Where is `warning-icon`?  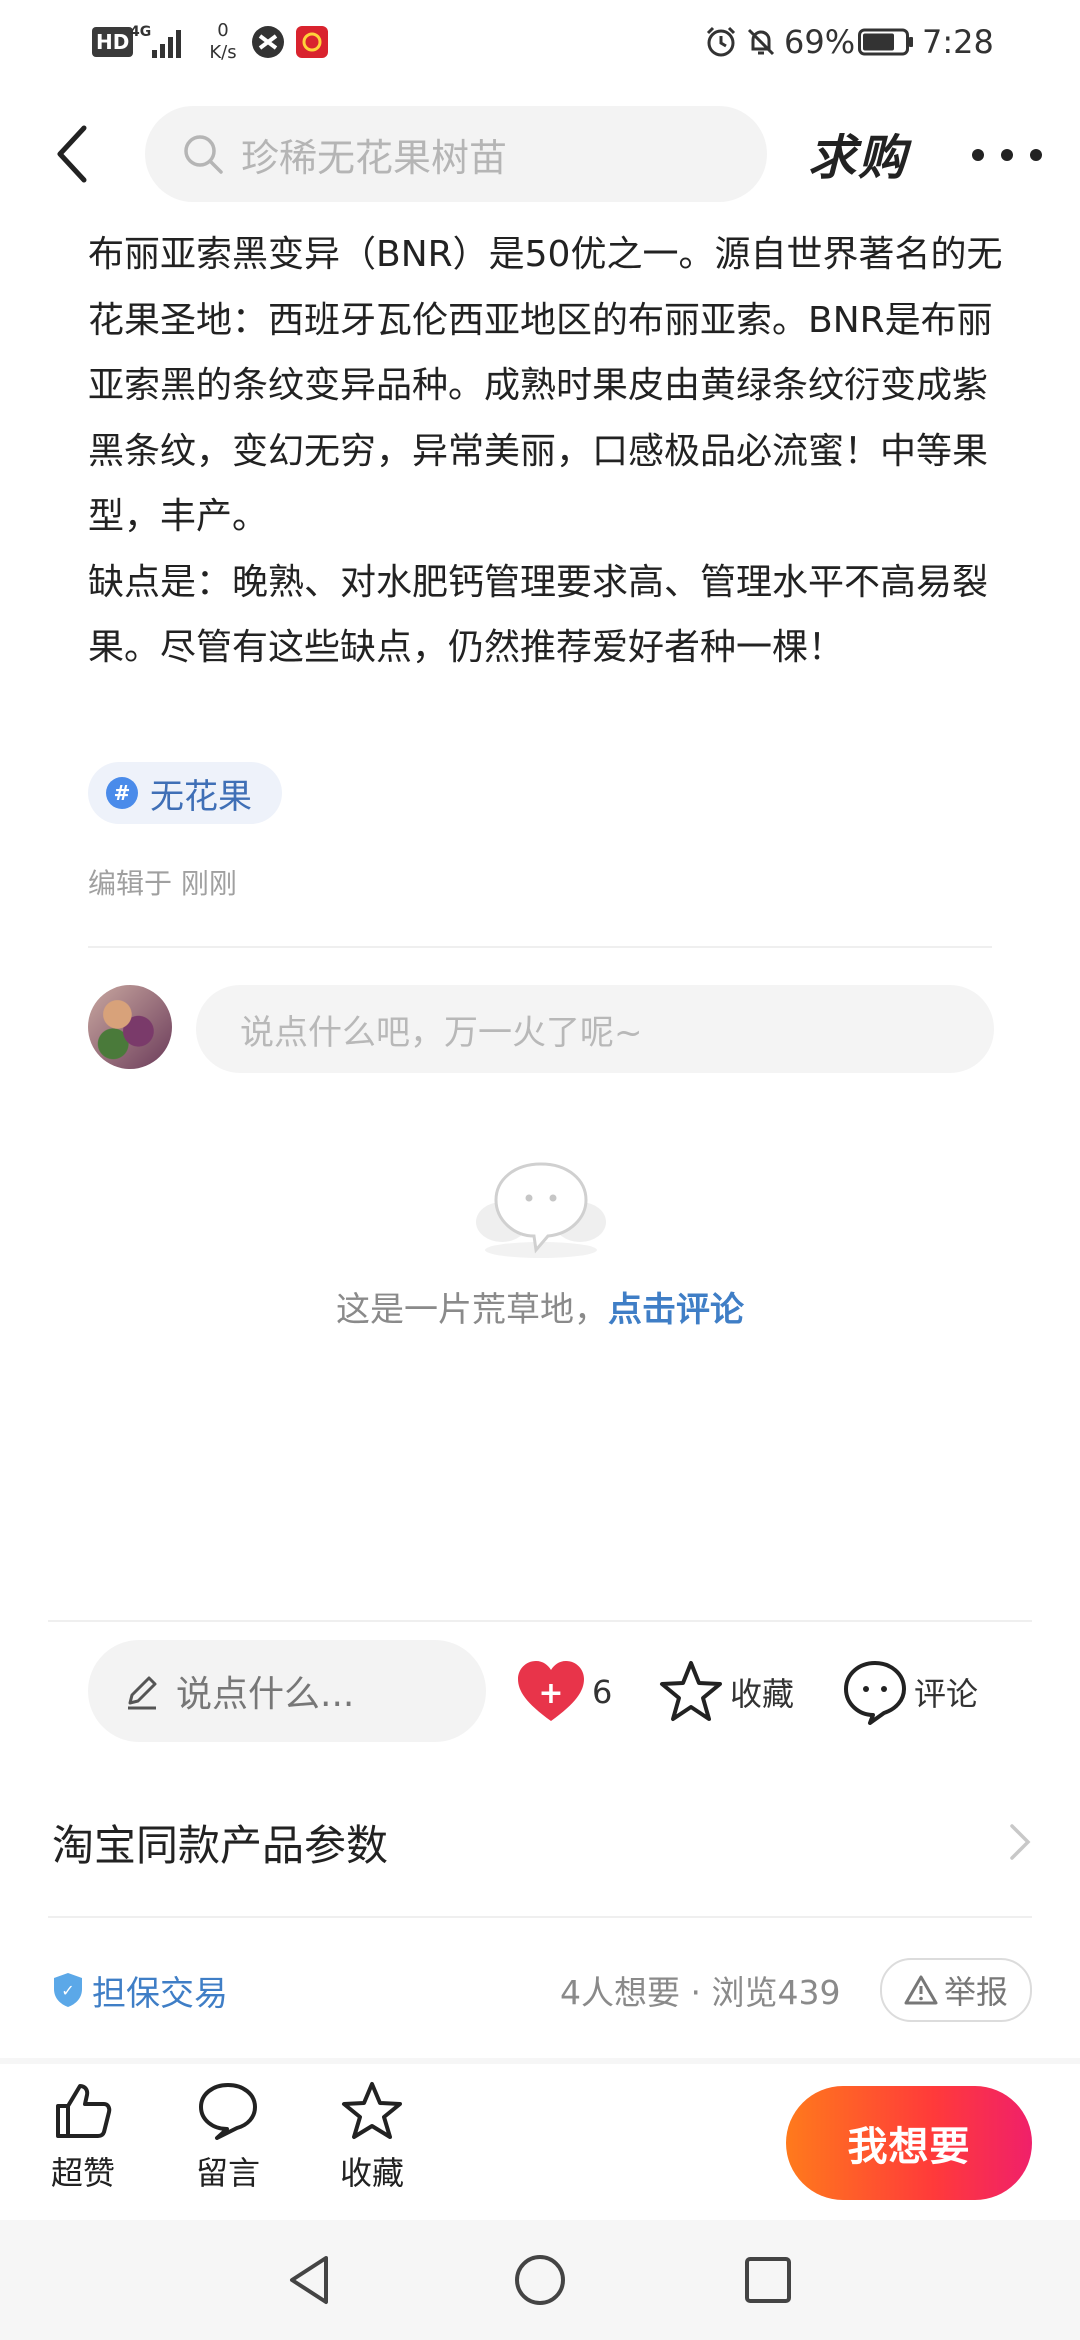 warning-icon is located at coordinates (921, 1990).